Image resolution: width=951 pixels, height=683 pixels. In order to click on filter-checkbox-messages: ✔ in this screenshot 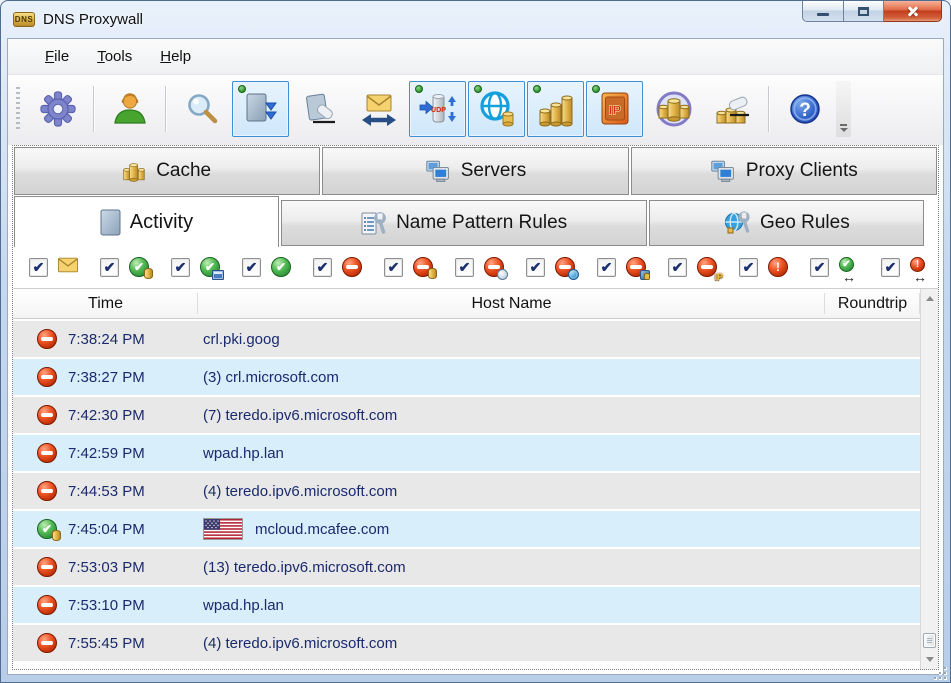, I will do `click(38, 267)`.